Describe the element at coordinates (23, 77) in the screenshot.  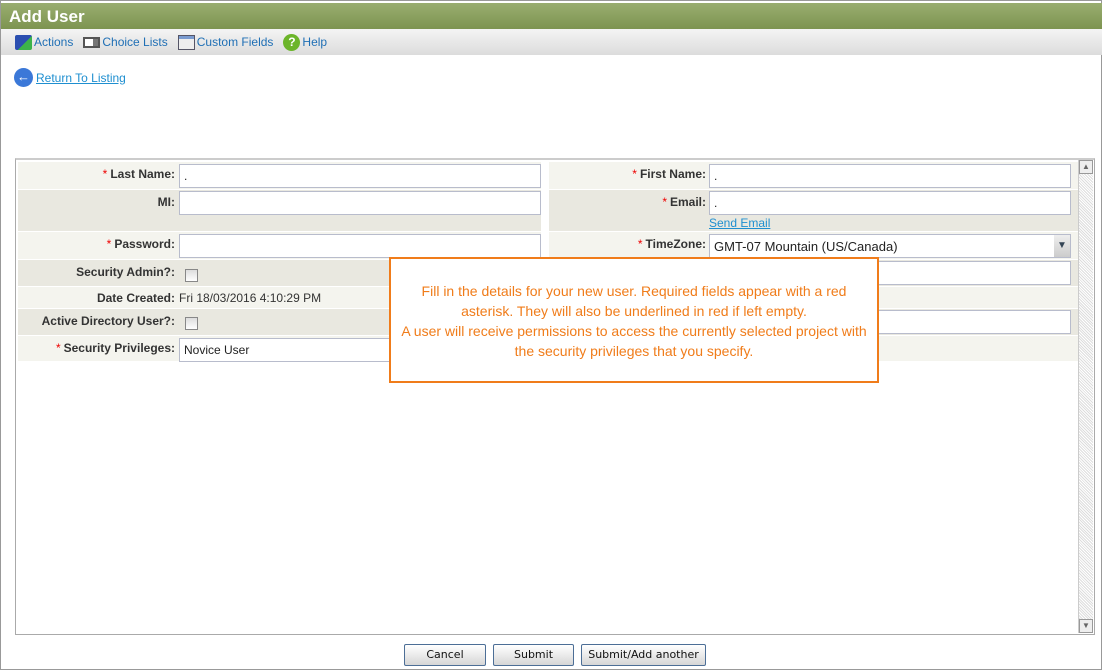
I see `back-arrow-icon: ←` at that location.